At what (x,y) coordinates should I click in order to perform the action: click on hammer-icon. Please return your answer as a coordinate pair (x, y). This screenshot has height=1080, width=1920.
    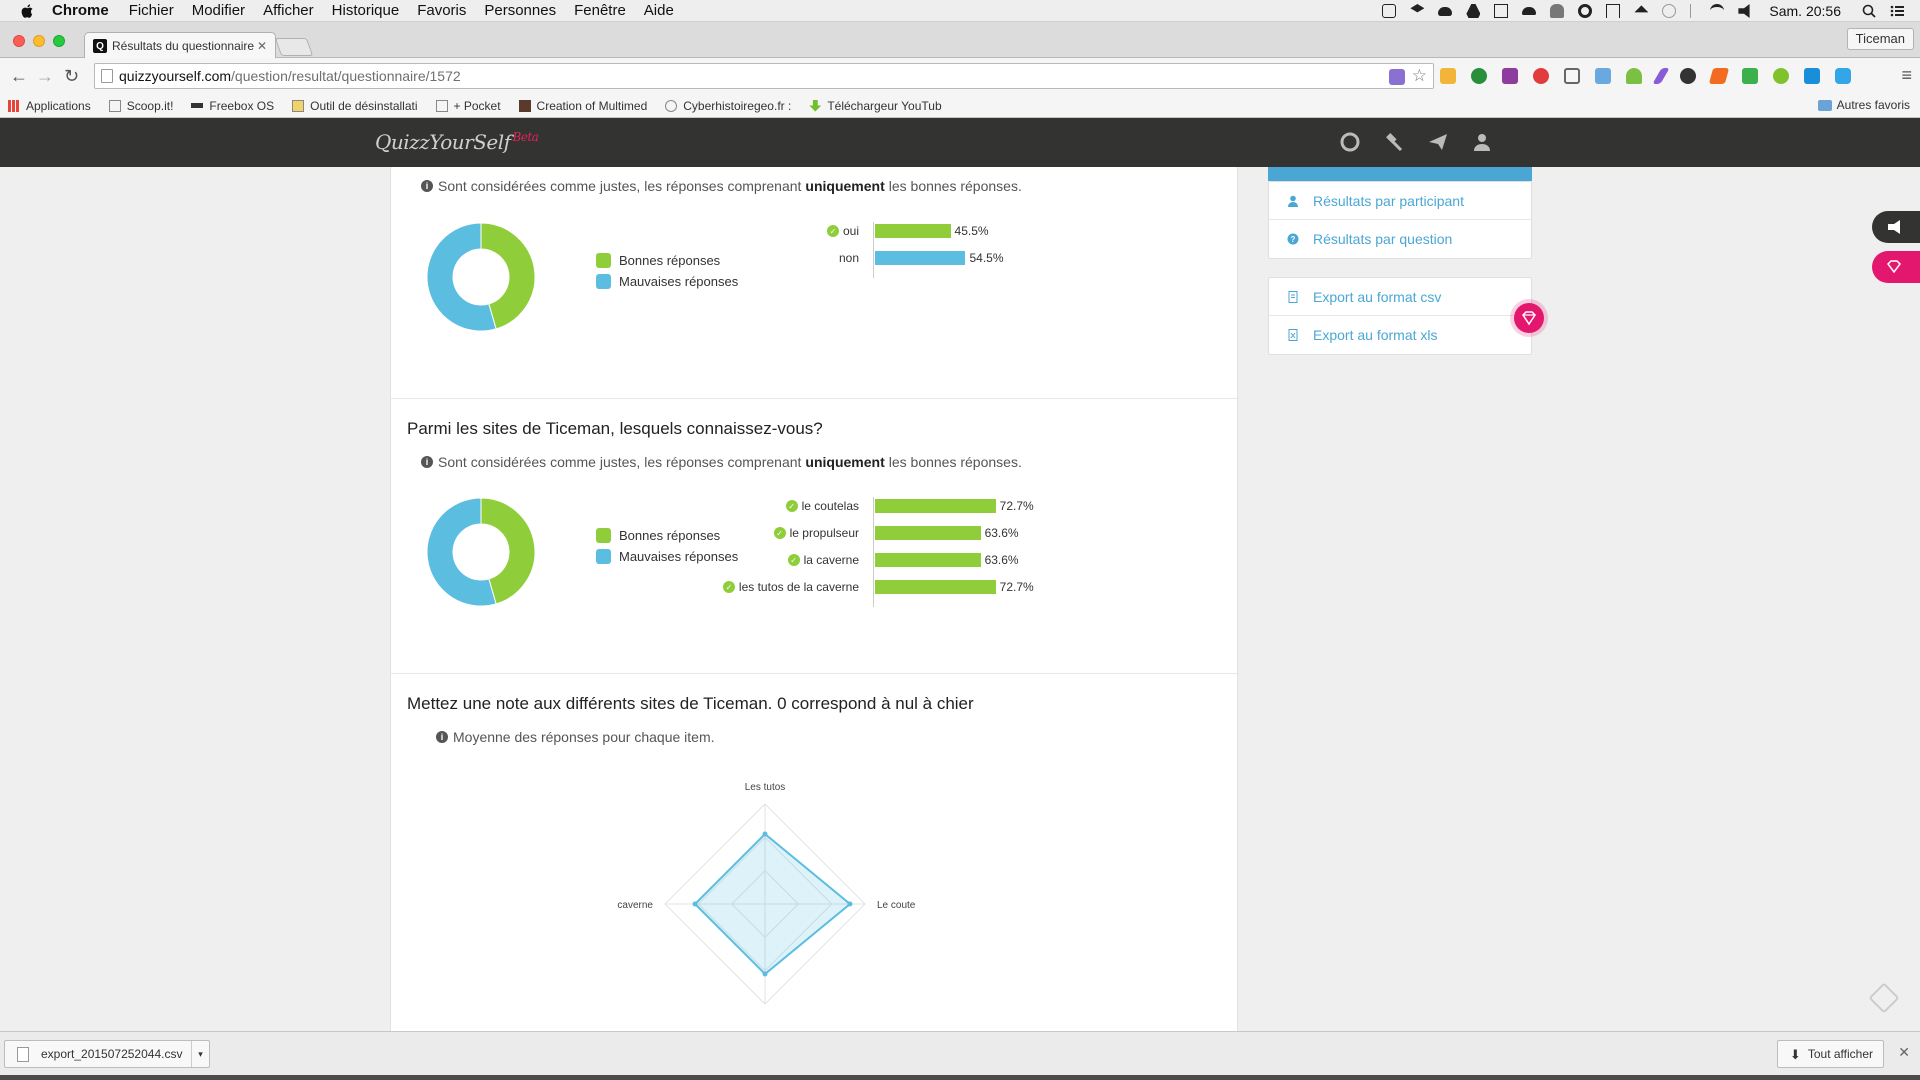
    Looking at the image, I should click on (1394, 142).